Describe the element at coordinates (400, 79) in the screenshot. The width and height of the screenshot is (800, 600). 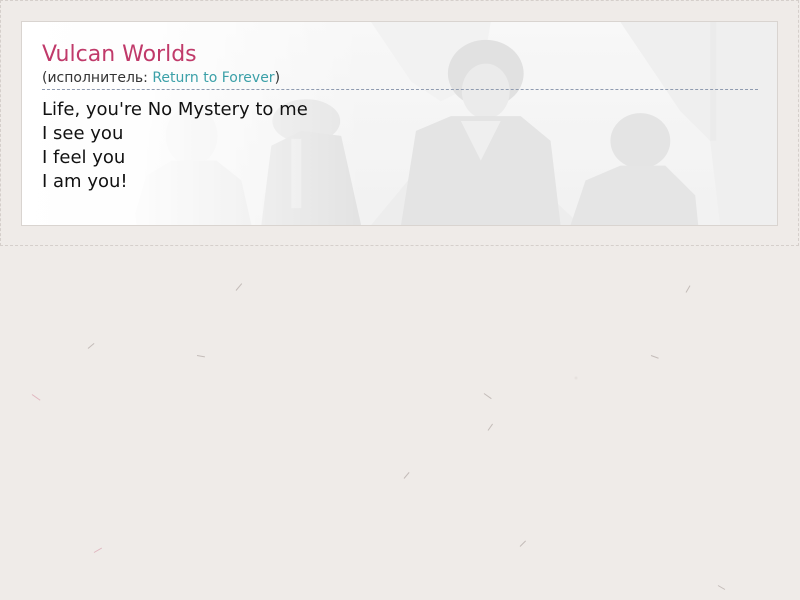
I see `artist-line: (исполнитель: Return to Forever)` at that location.